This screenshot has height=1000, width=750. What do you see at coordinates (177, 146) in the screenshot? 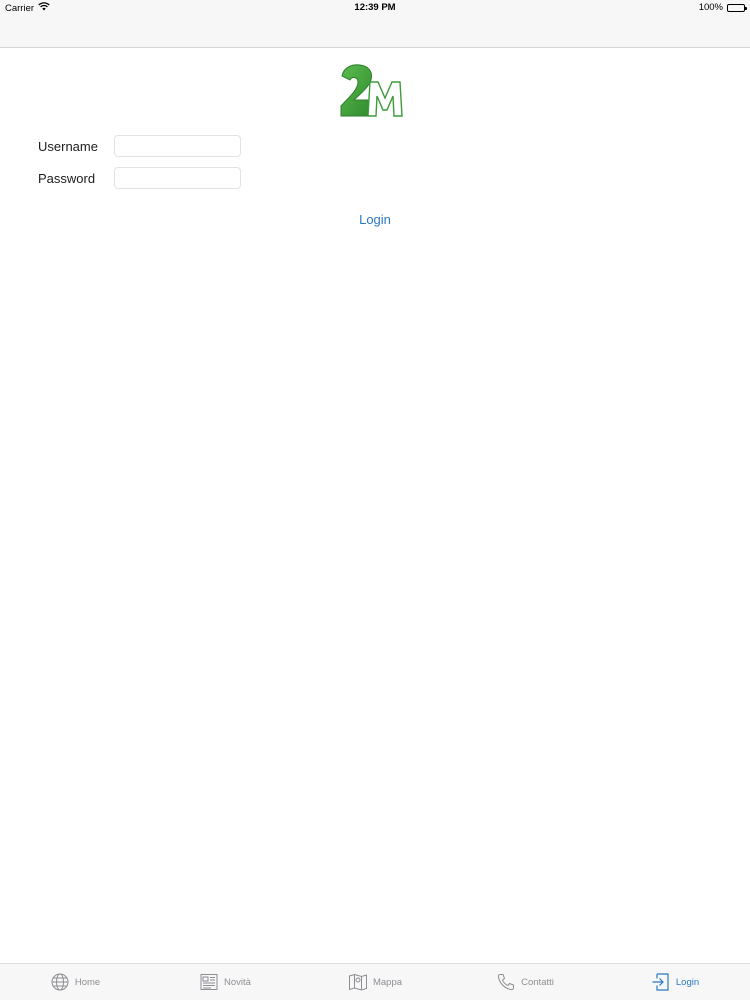
I see `username-input` at bounding box center [177, 146].